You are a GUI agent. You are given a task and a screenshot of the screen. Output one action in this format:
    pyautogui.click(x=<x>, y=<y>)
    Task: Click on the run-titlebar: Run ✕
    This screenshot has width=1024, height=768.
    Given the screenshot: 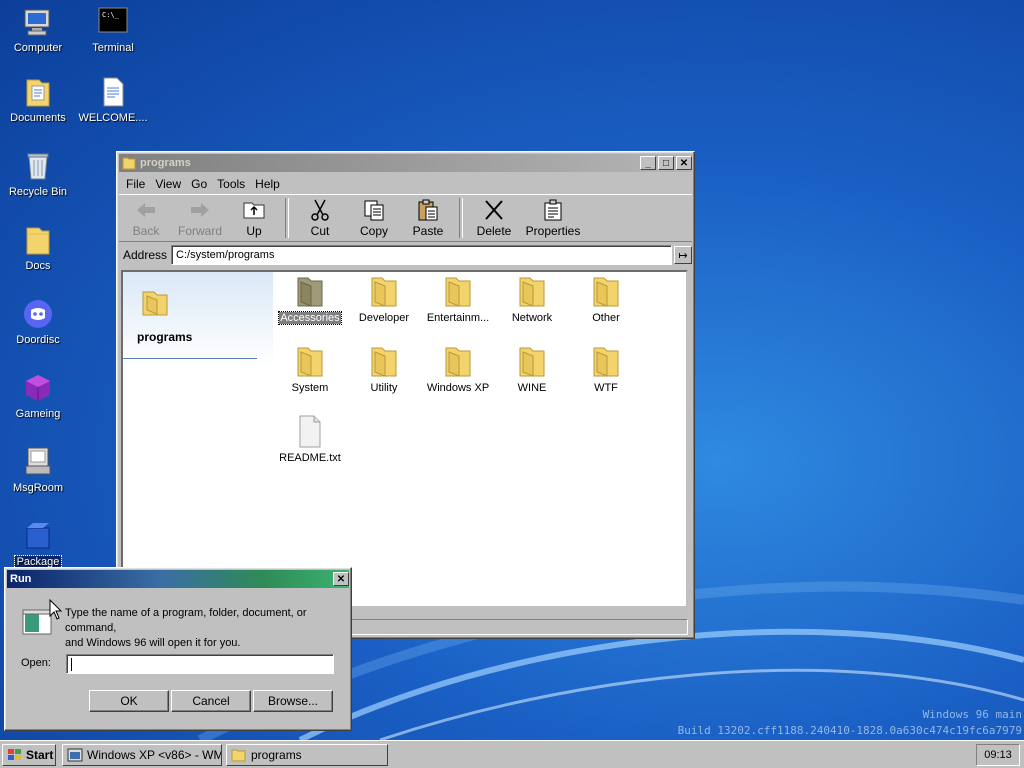 What is the action you would take?
    pyautogui.click(x=178, y=579)
    